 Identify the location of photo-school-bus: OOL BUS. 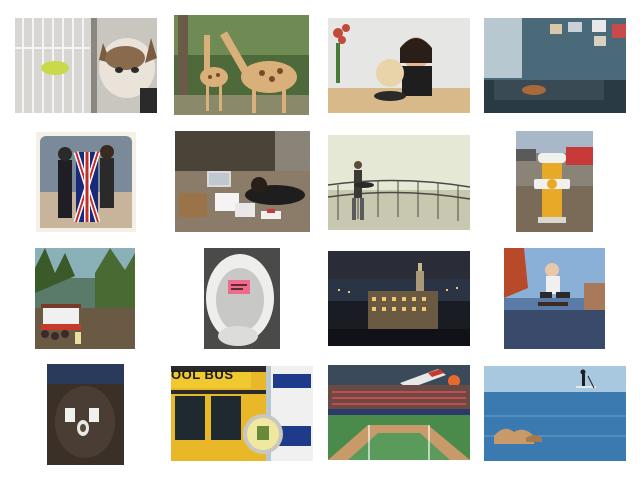
(242, 413).